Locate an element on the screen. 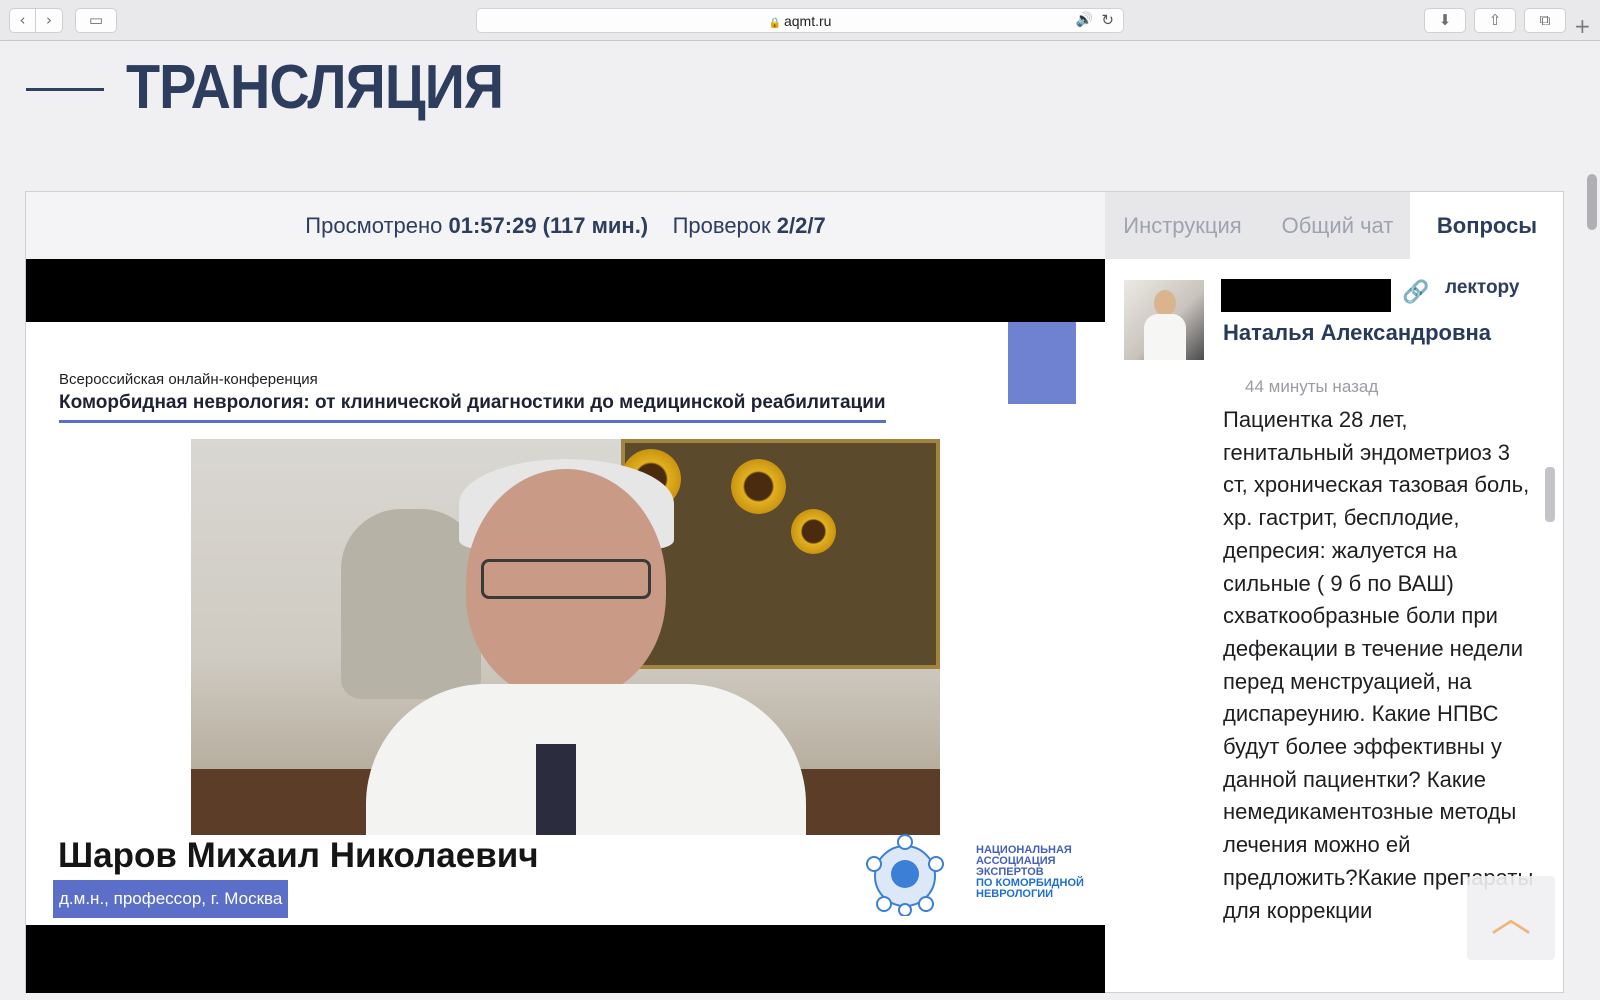 This screenshot has width=1600, height=1000. forward-icon: › is located at coordinates (49, 20).